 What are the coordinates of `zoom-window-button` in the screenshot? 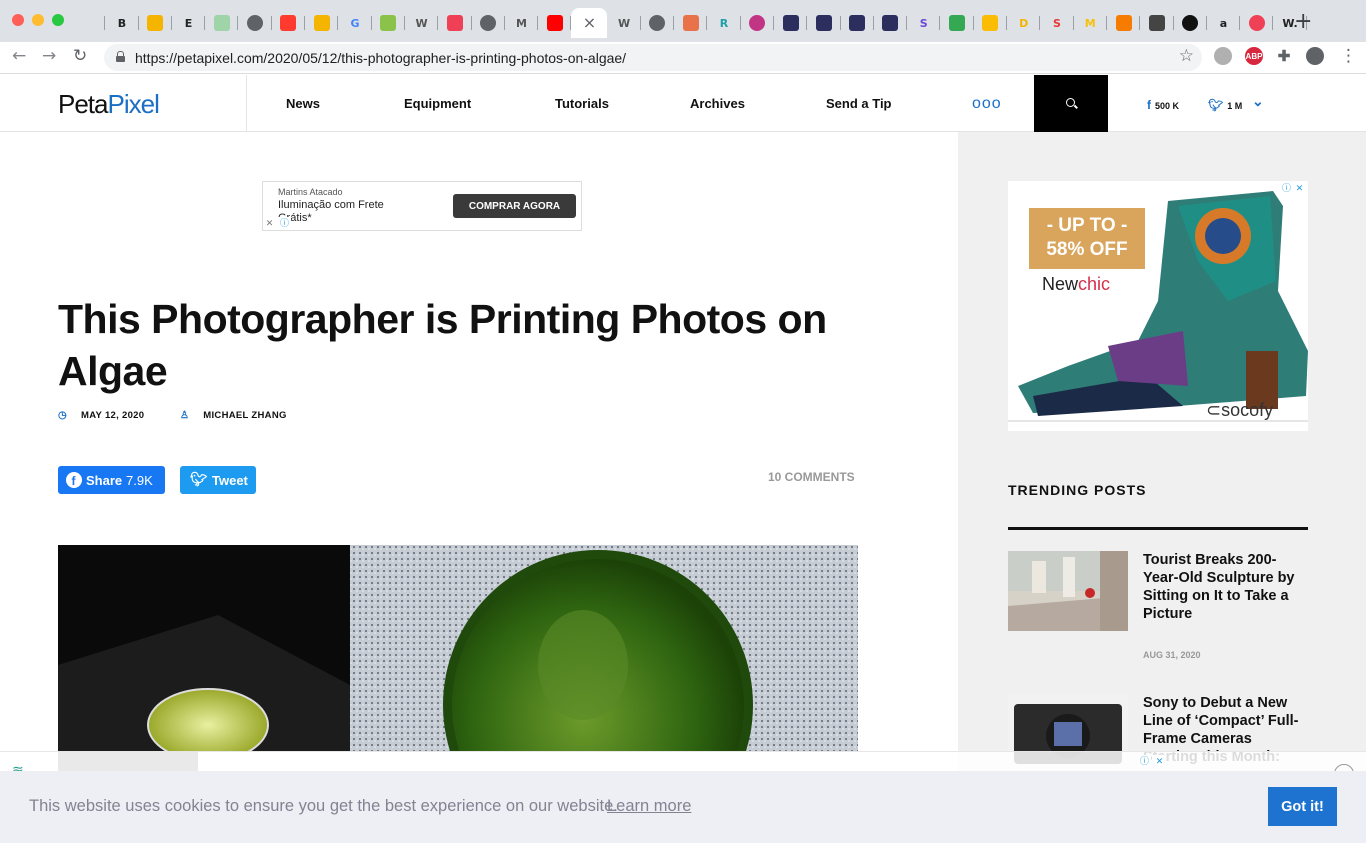 It's located at (58, 20).